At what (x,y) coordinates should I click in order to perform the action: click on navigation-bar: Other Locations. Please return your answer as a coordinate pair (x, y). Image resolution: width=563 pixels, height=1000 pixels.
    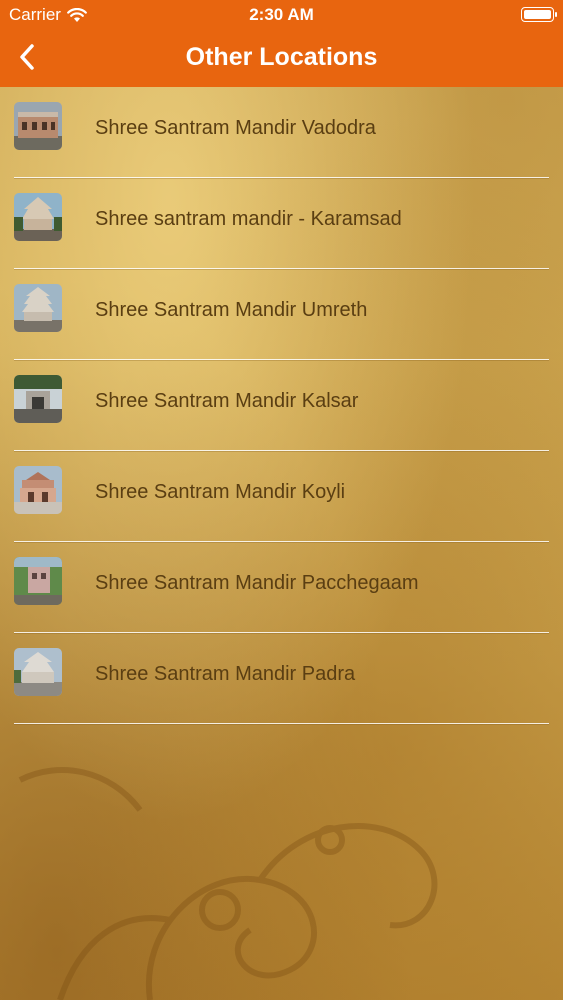
    Looking at the image, I should click on (281, 58).